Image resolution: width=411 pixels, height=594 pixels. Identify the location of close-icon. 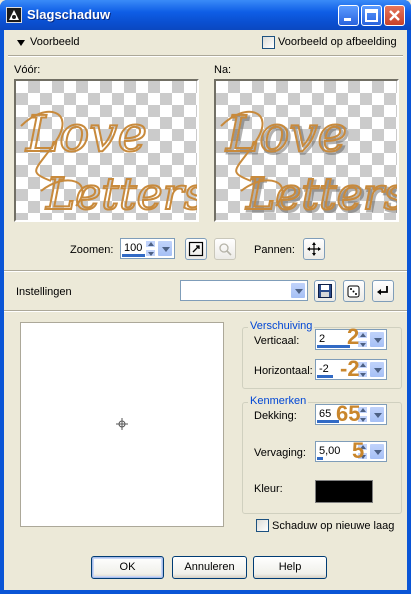
(394, 15).